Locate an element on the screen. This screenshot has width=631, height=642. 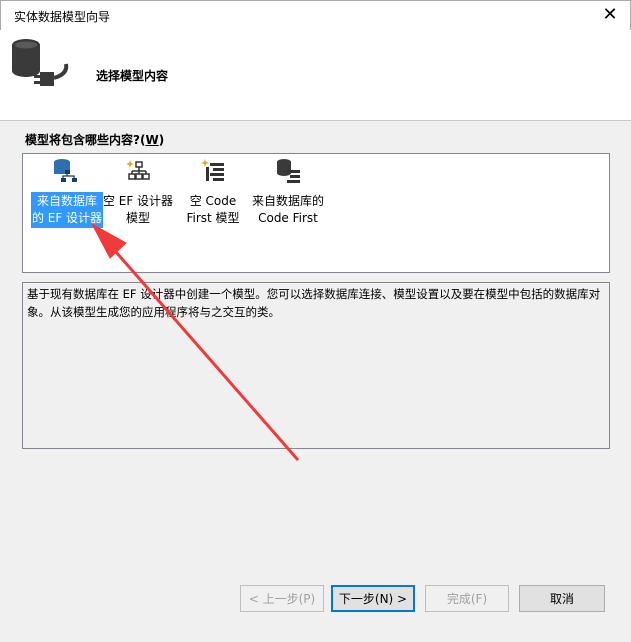
database-code-first-icon is located at coordinates (288, 171).